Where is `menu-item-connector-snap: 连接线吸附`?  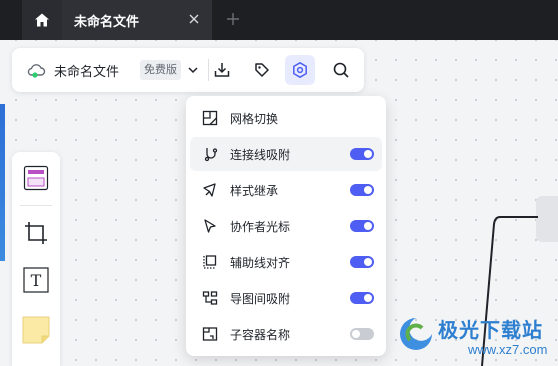
menu-item-connector-snap: 连接线吸附 is located at coordinates (286, 154).